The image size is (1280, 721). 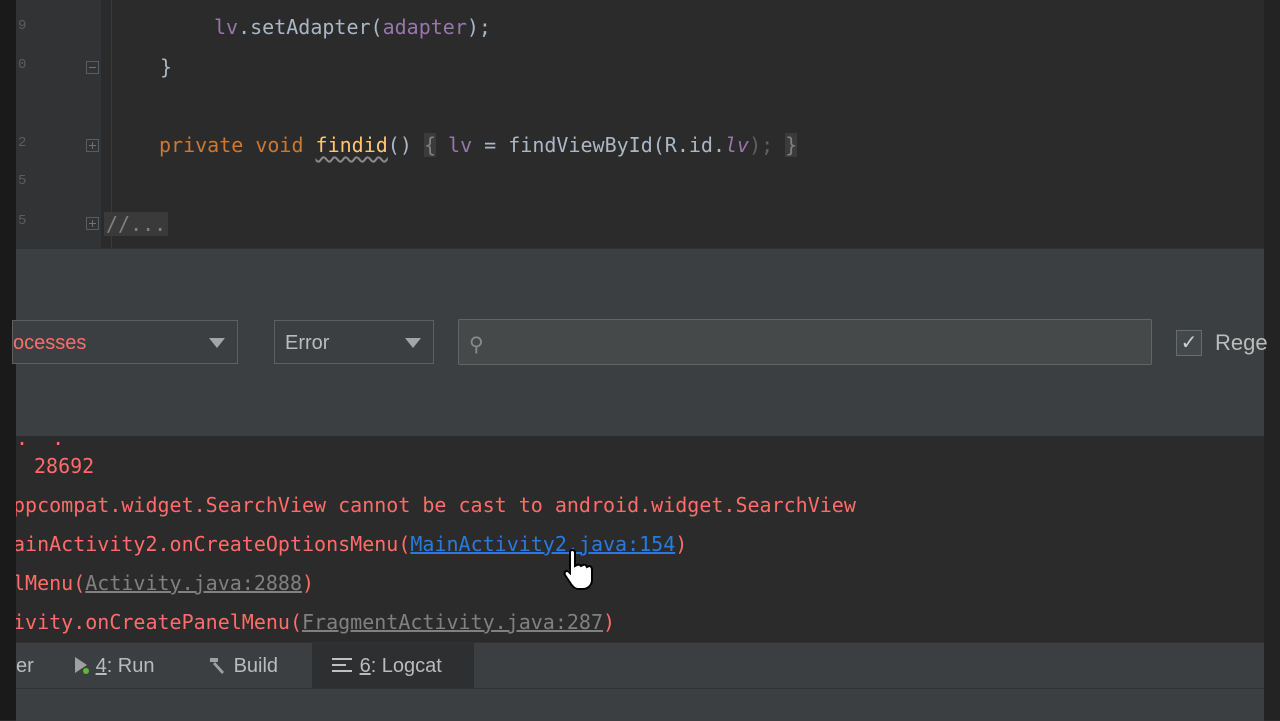 I want to click on line-number: 0, so click(x=22, y=65).